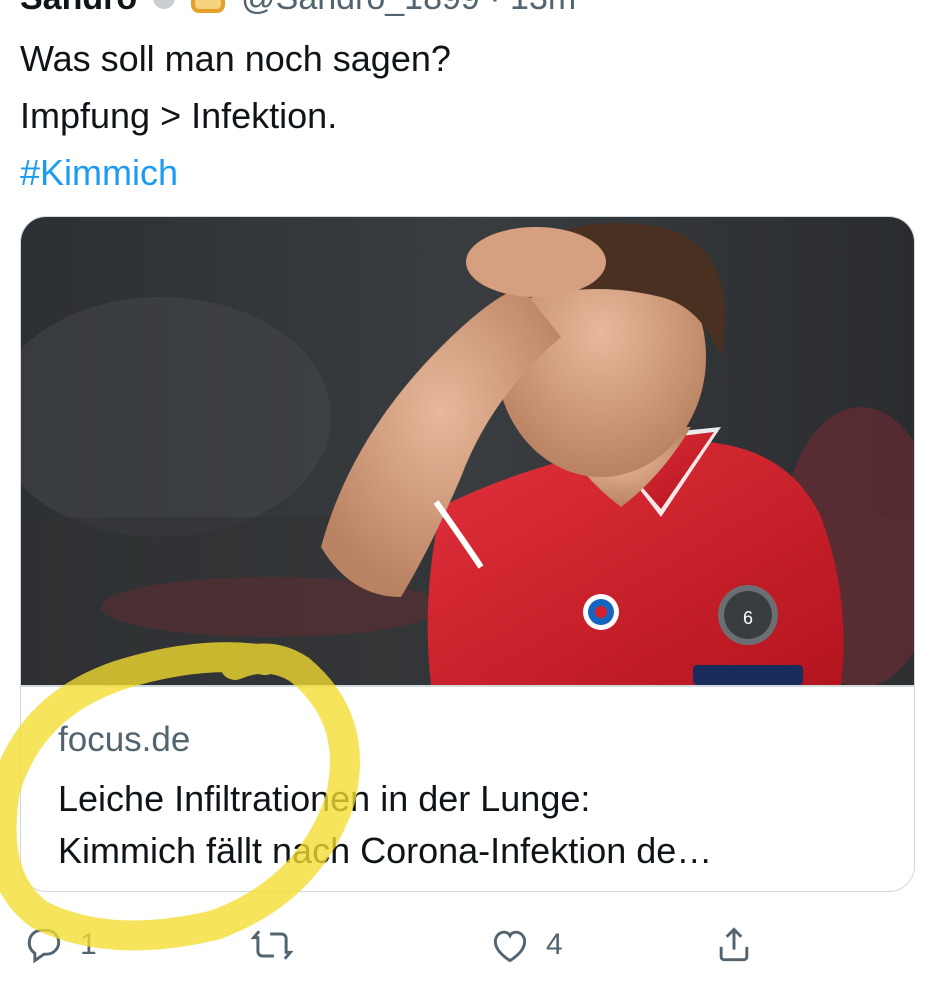 This screenshot has width=938, height=986. I want to click on tweet-actions: 1 4, so click(469, 945).